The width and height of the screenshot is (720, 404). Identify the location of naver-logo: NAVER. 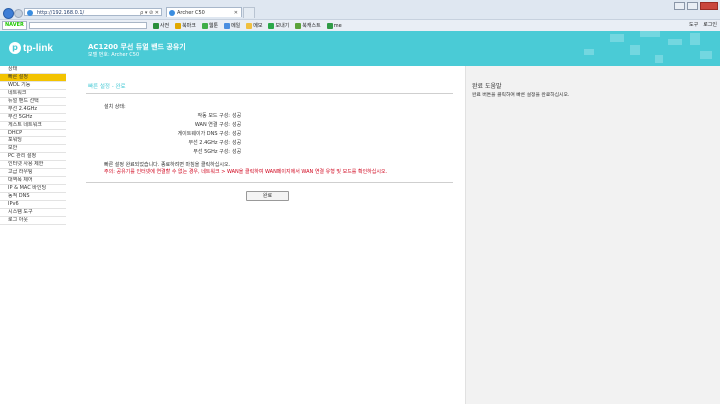
(14, 25).